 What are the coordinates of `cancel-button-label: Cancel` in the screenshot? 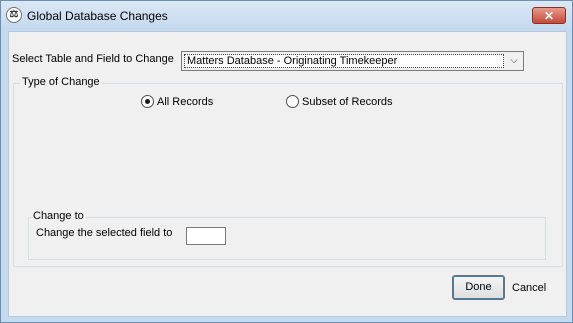 It's located at (529, 288).